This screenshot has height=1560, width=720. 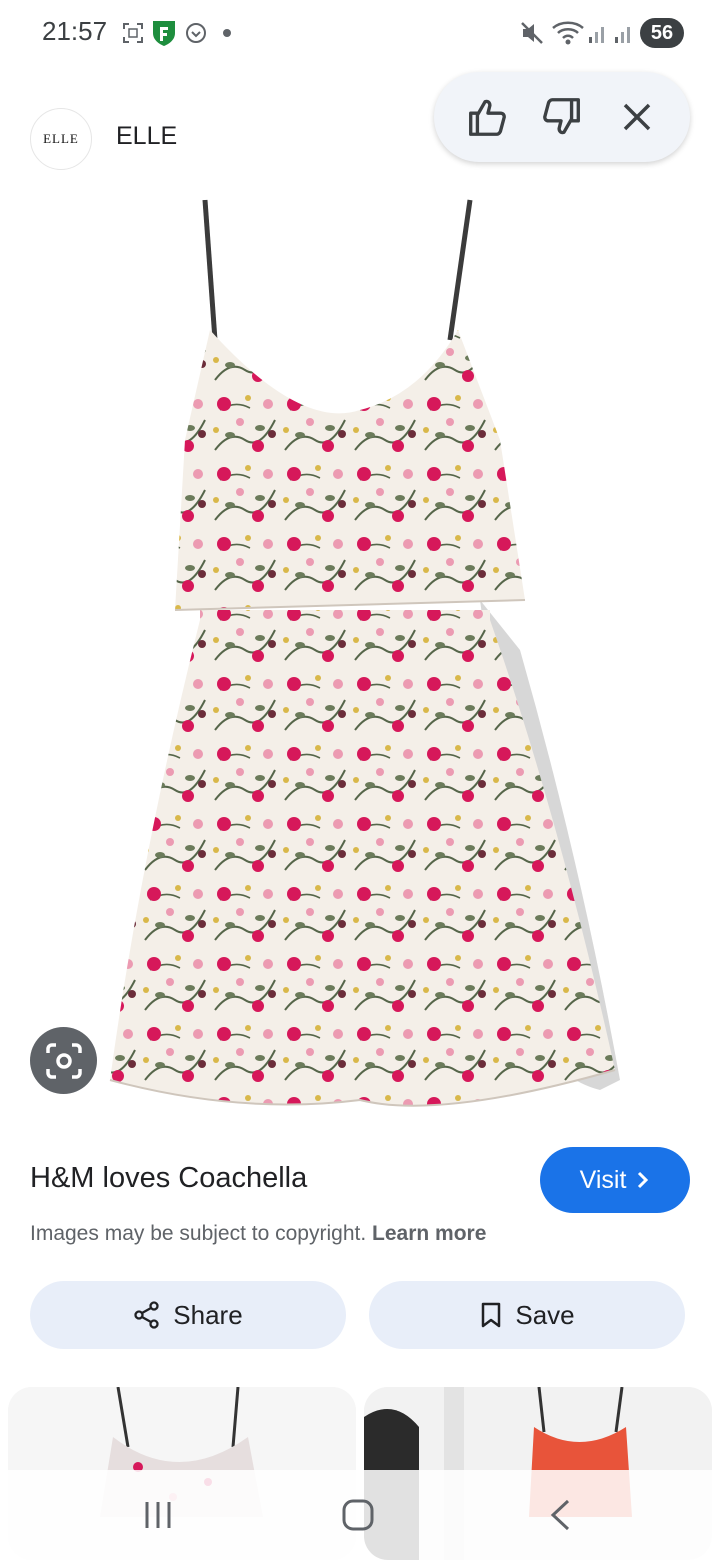 I want to click on save-button: Save, so click(x=527, y=1315).